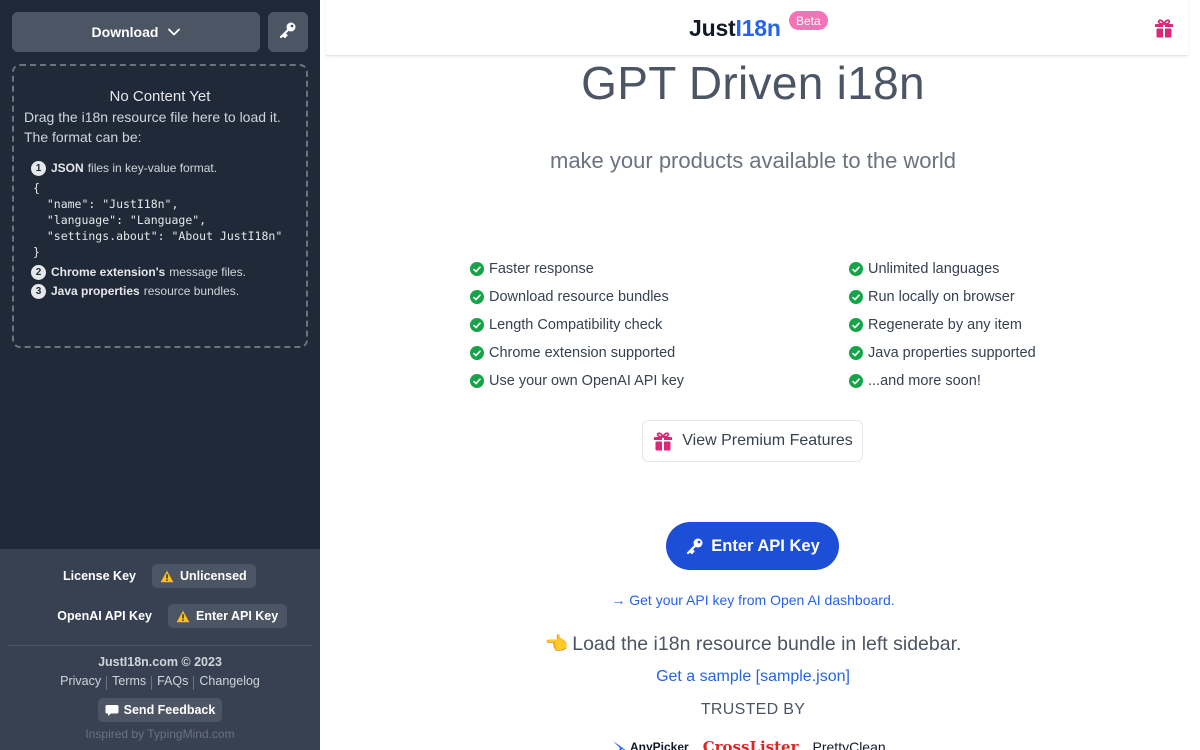 This screenshot has height=750, width=1200. I want to click on feature-label: Regenerate by any item, so click(945, 325).